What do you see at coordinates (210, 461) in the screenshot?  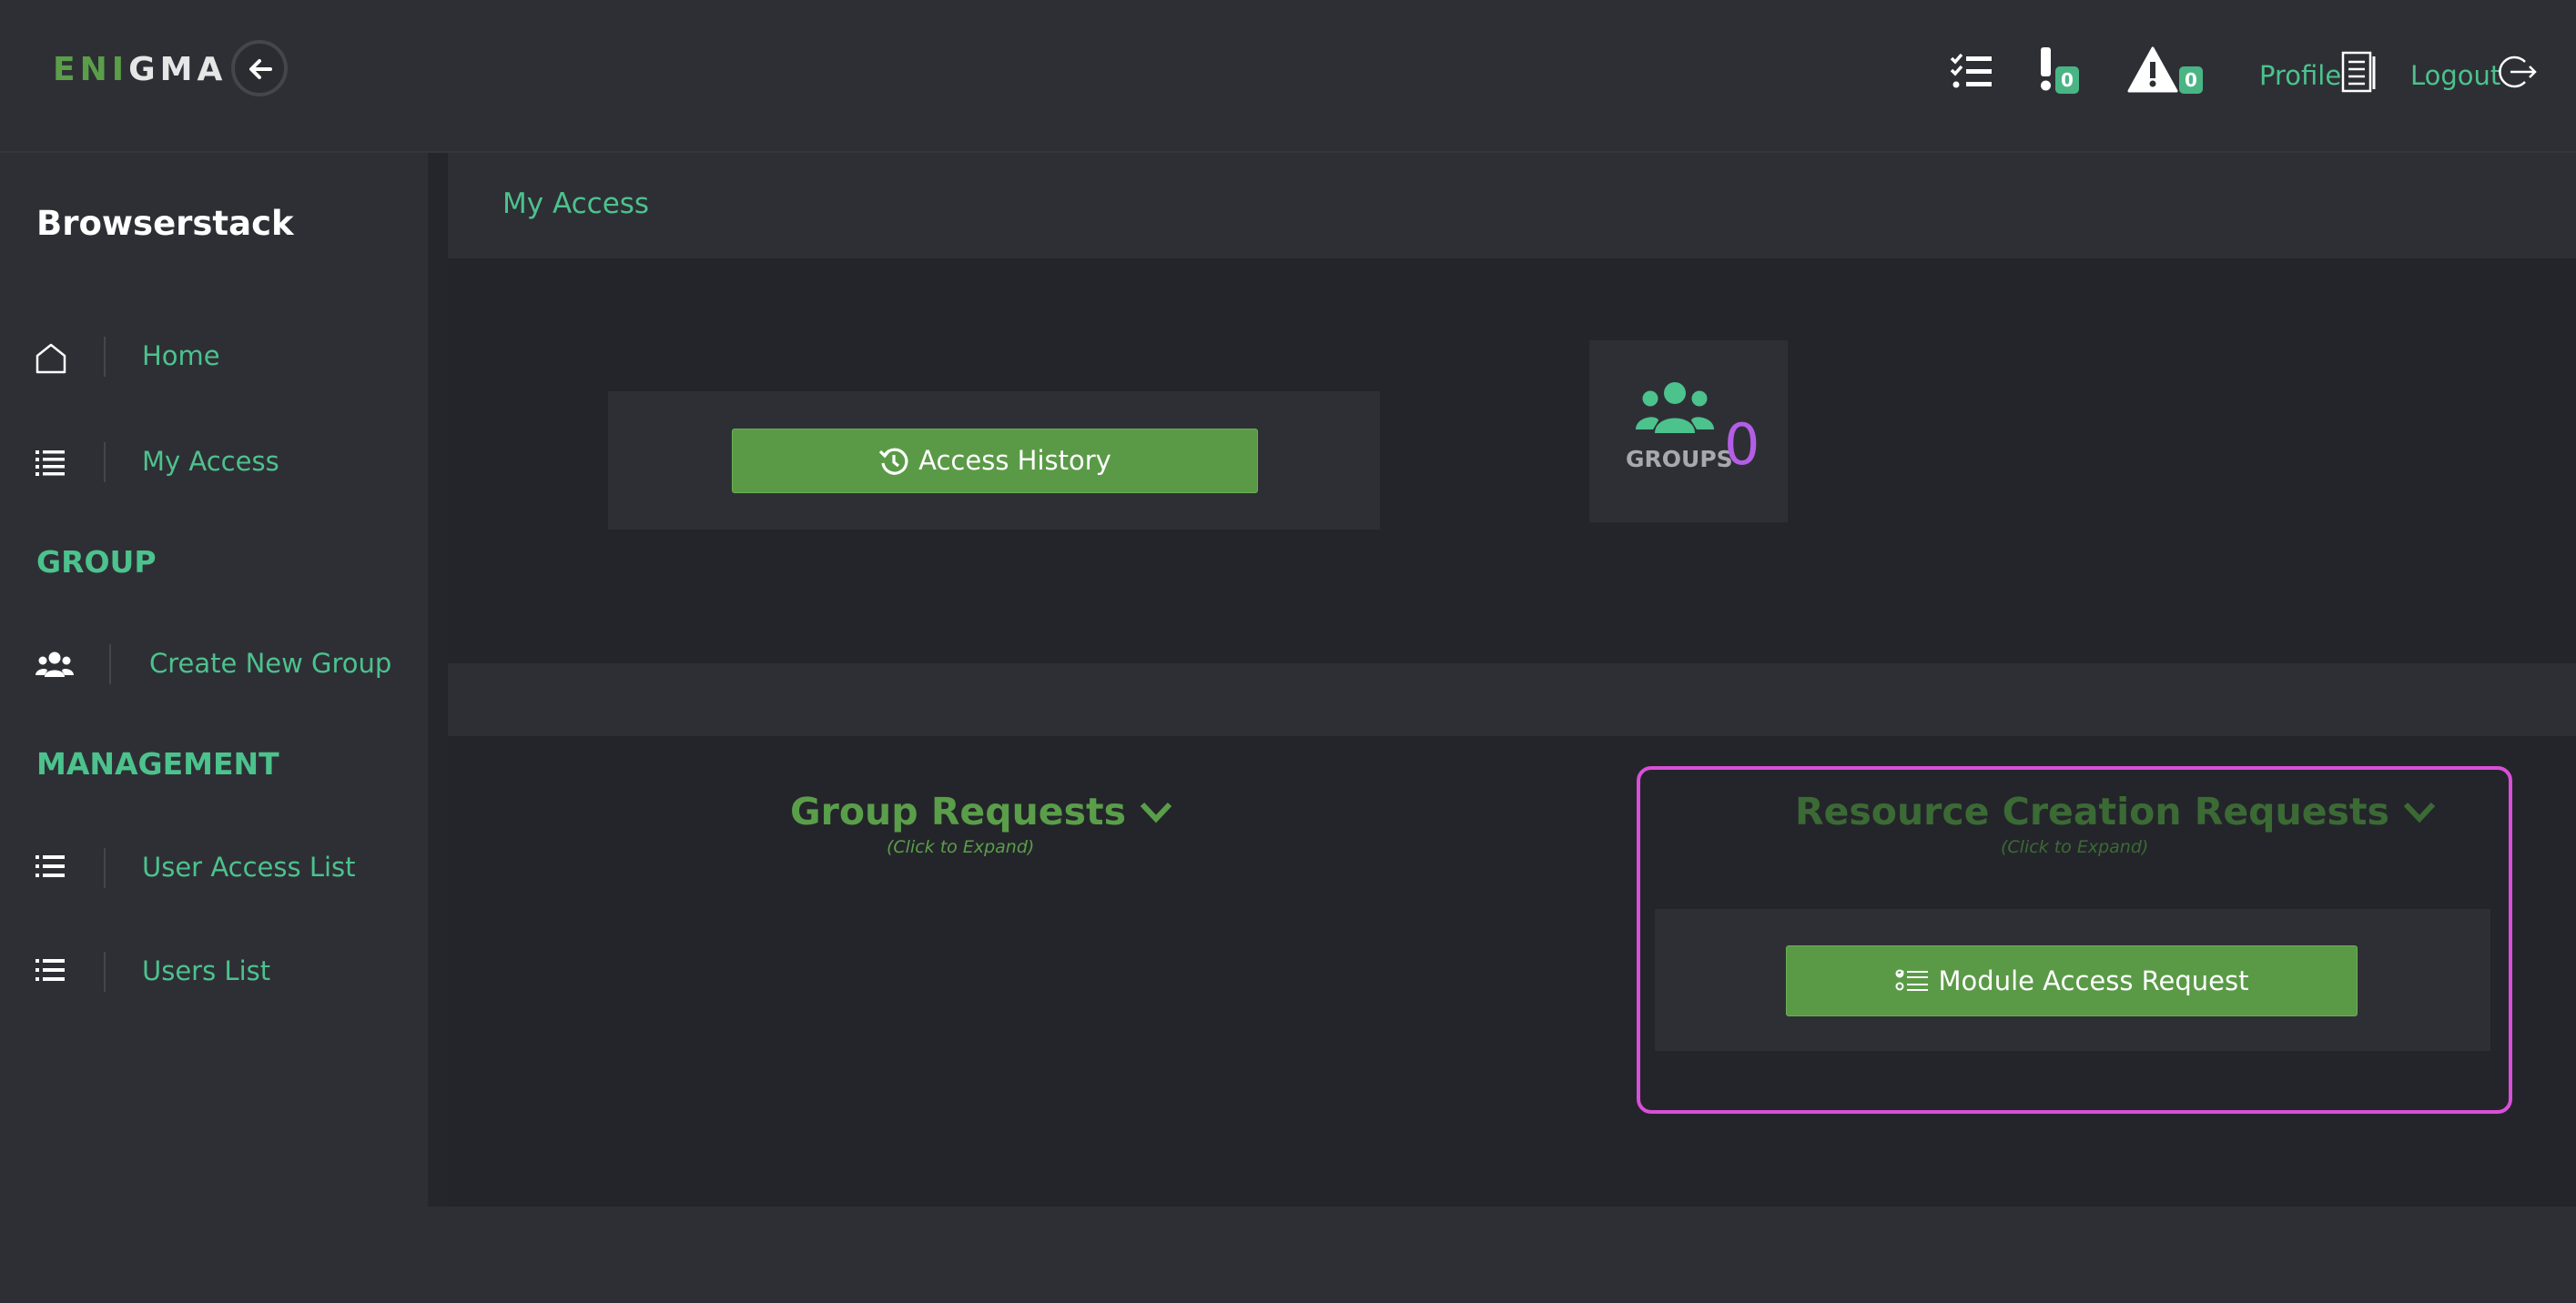 I see `sidebar-item-label: My Access` at bounding box center [210, 461].